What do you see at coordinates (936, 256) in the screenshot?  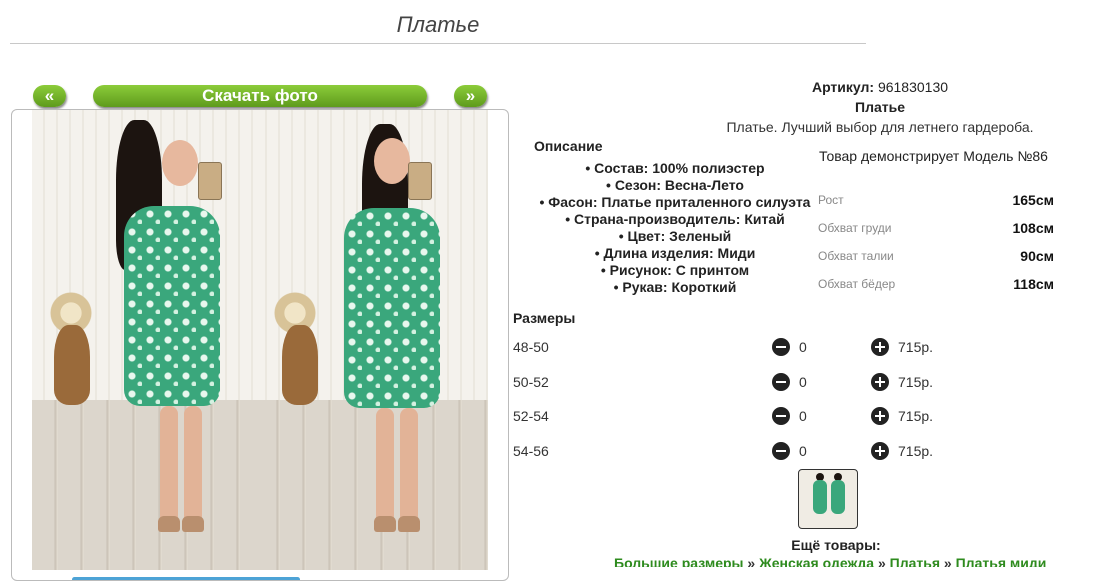 I see `measurement-waist: Обхват талии 90см` at bounding box center [936, 256].